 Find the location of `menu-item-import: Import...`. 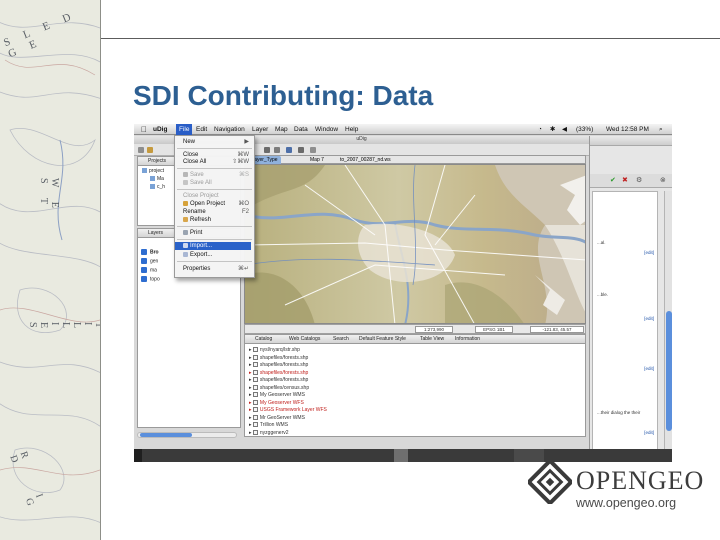

menu-item-import: Import... is located at coordinates (213, 246).